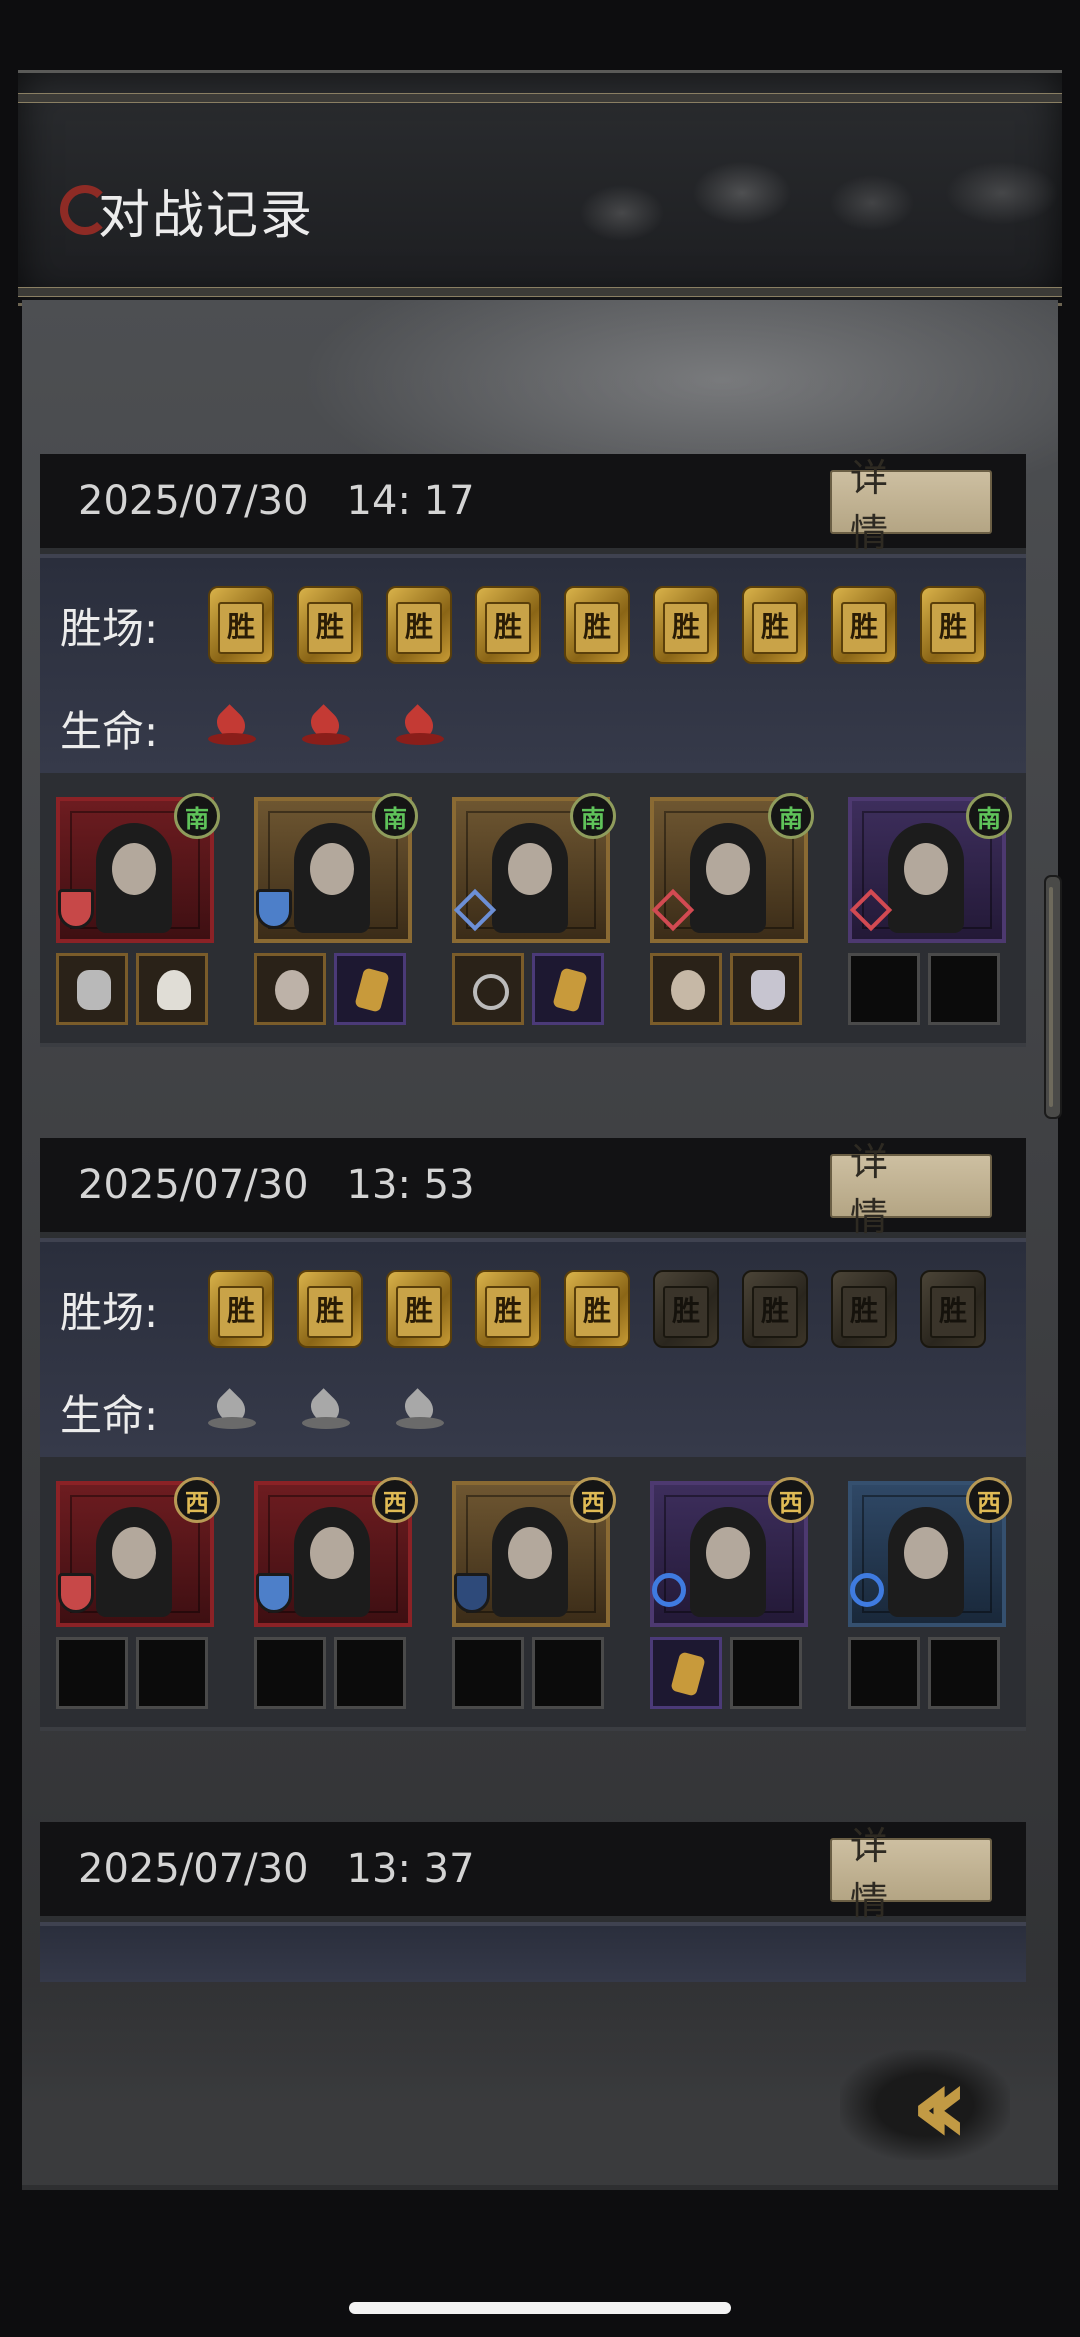  Describe the element at coordinates (540, 2308) in the screenshot. I see `home-indicator` at that location.